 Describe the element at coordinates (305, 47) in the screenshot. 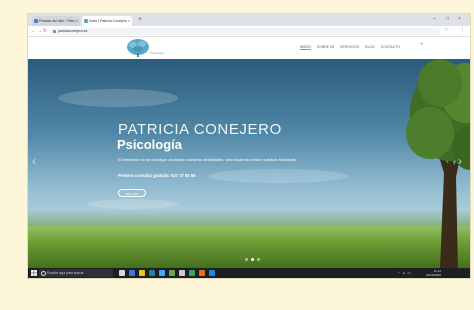

I see `nav-item-inicio: INICIO` at that location.